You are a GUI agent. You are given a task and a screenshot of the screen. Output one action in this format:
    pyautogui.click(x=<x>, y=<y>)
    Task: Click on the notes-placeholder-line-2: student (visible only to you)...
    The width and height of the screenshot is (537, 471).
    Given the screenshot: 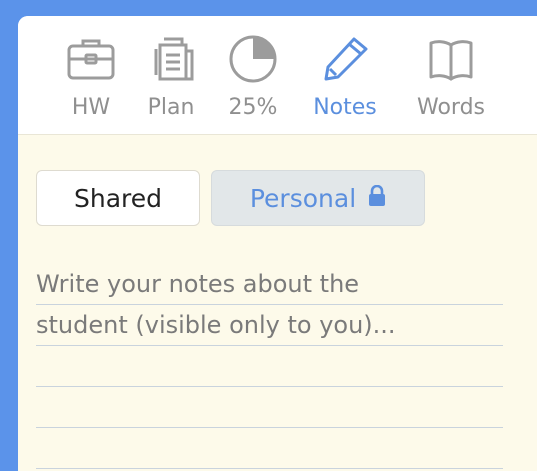 What is the action you would take?
    pyautogui.click(x=216, y=325)
    